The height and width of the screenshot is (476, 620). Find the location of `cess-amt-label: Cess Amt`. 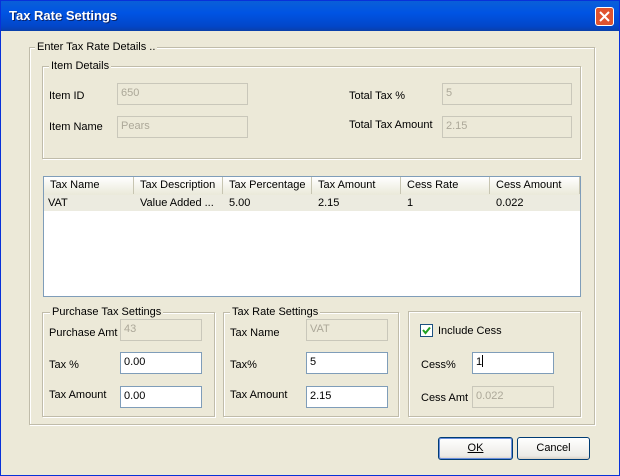

cess-amt-label: Cess Amt is located at coordinates (445, 398).